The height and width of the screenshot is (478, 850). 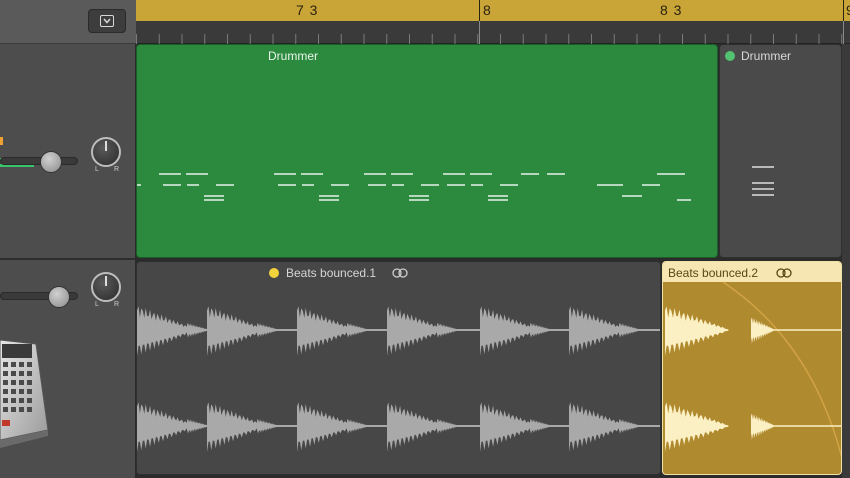 I want to click on chevron-down-icon, so click(x=107, y=21).